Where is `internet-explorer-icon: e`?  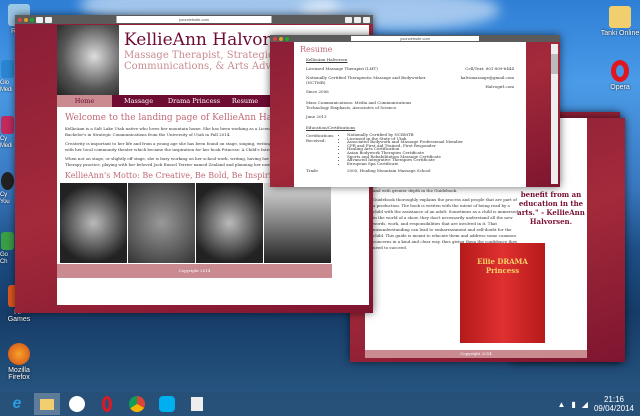
internet-explorer-icon: e is located at coordinates (17, 404).